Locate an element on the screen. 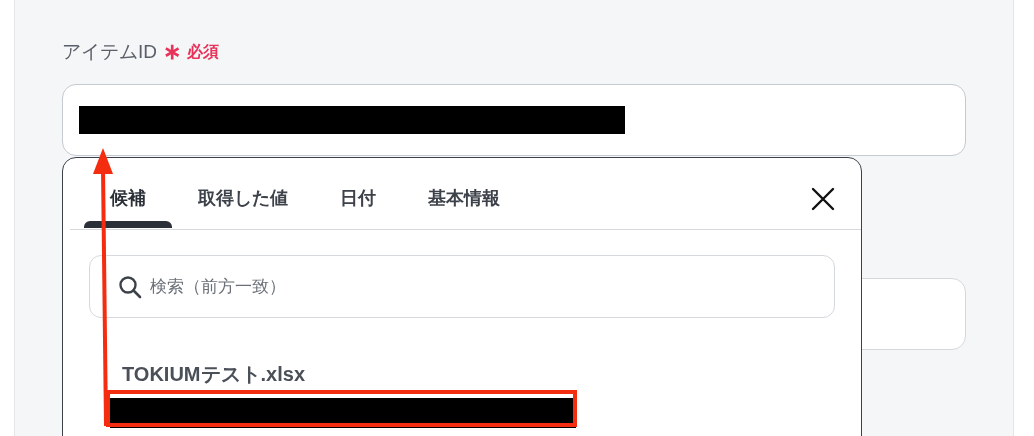 The width and height of the screenshot is (1034, 436). input-field is located at coordinates (514, 120).